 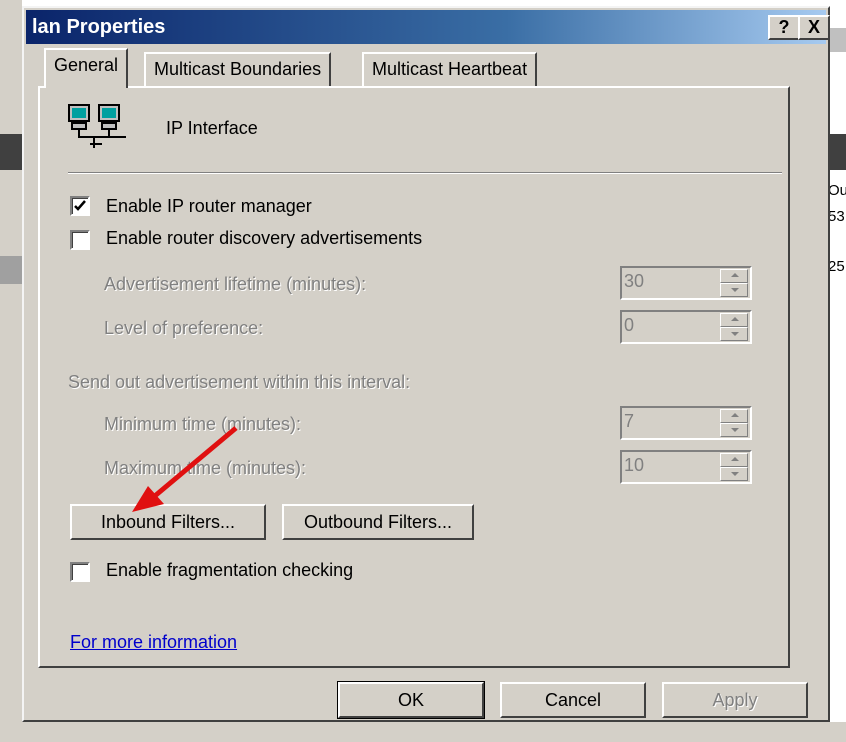 I want to click on background-header-dark, so click(x=11, y=152).